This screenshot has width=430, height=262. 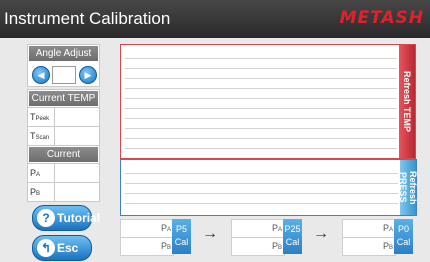 What do you see at coordinates (46, 218) in the screenshot?
I see `question-icon: ?` at bounding box center [46, 218].